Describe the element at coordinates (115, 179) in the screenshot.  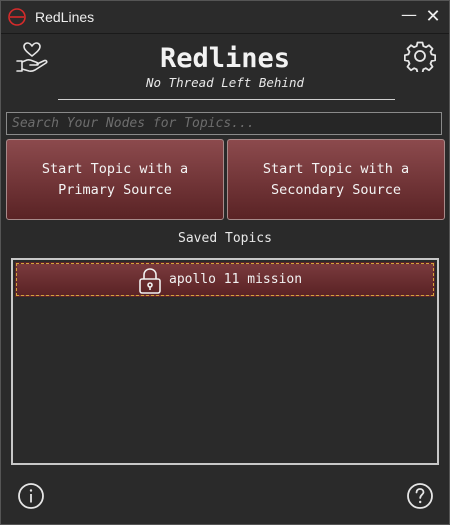
I see `start-primary-source-button: Start Topic with a Primary Source` at that location.